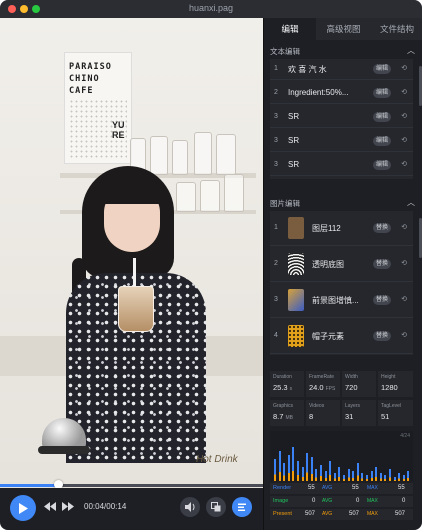 The height and width of the screenshot is (530, 422). What do you see at coordinates (217, 459) in the screenshot?
I see `cup-sign-text: Hot Drink` at bounding box center [217, 459].